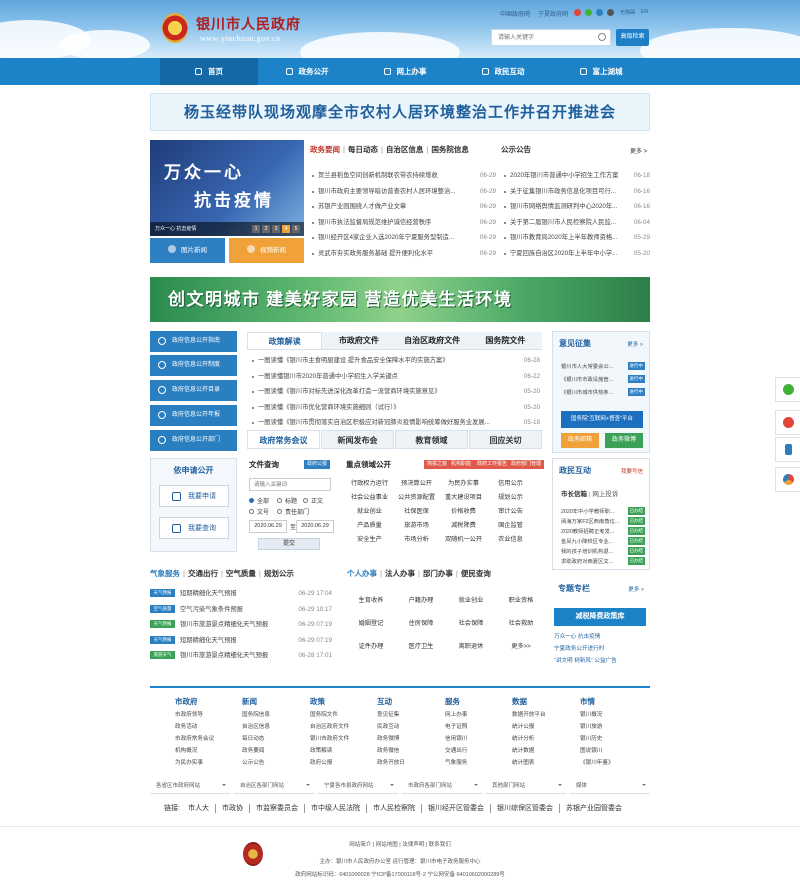  What do you see at coordinates (274, 786) in the screenshot?
I see `select-region-depts: 自治区各部门网站` at bounding box center [274, 786].